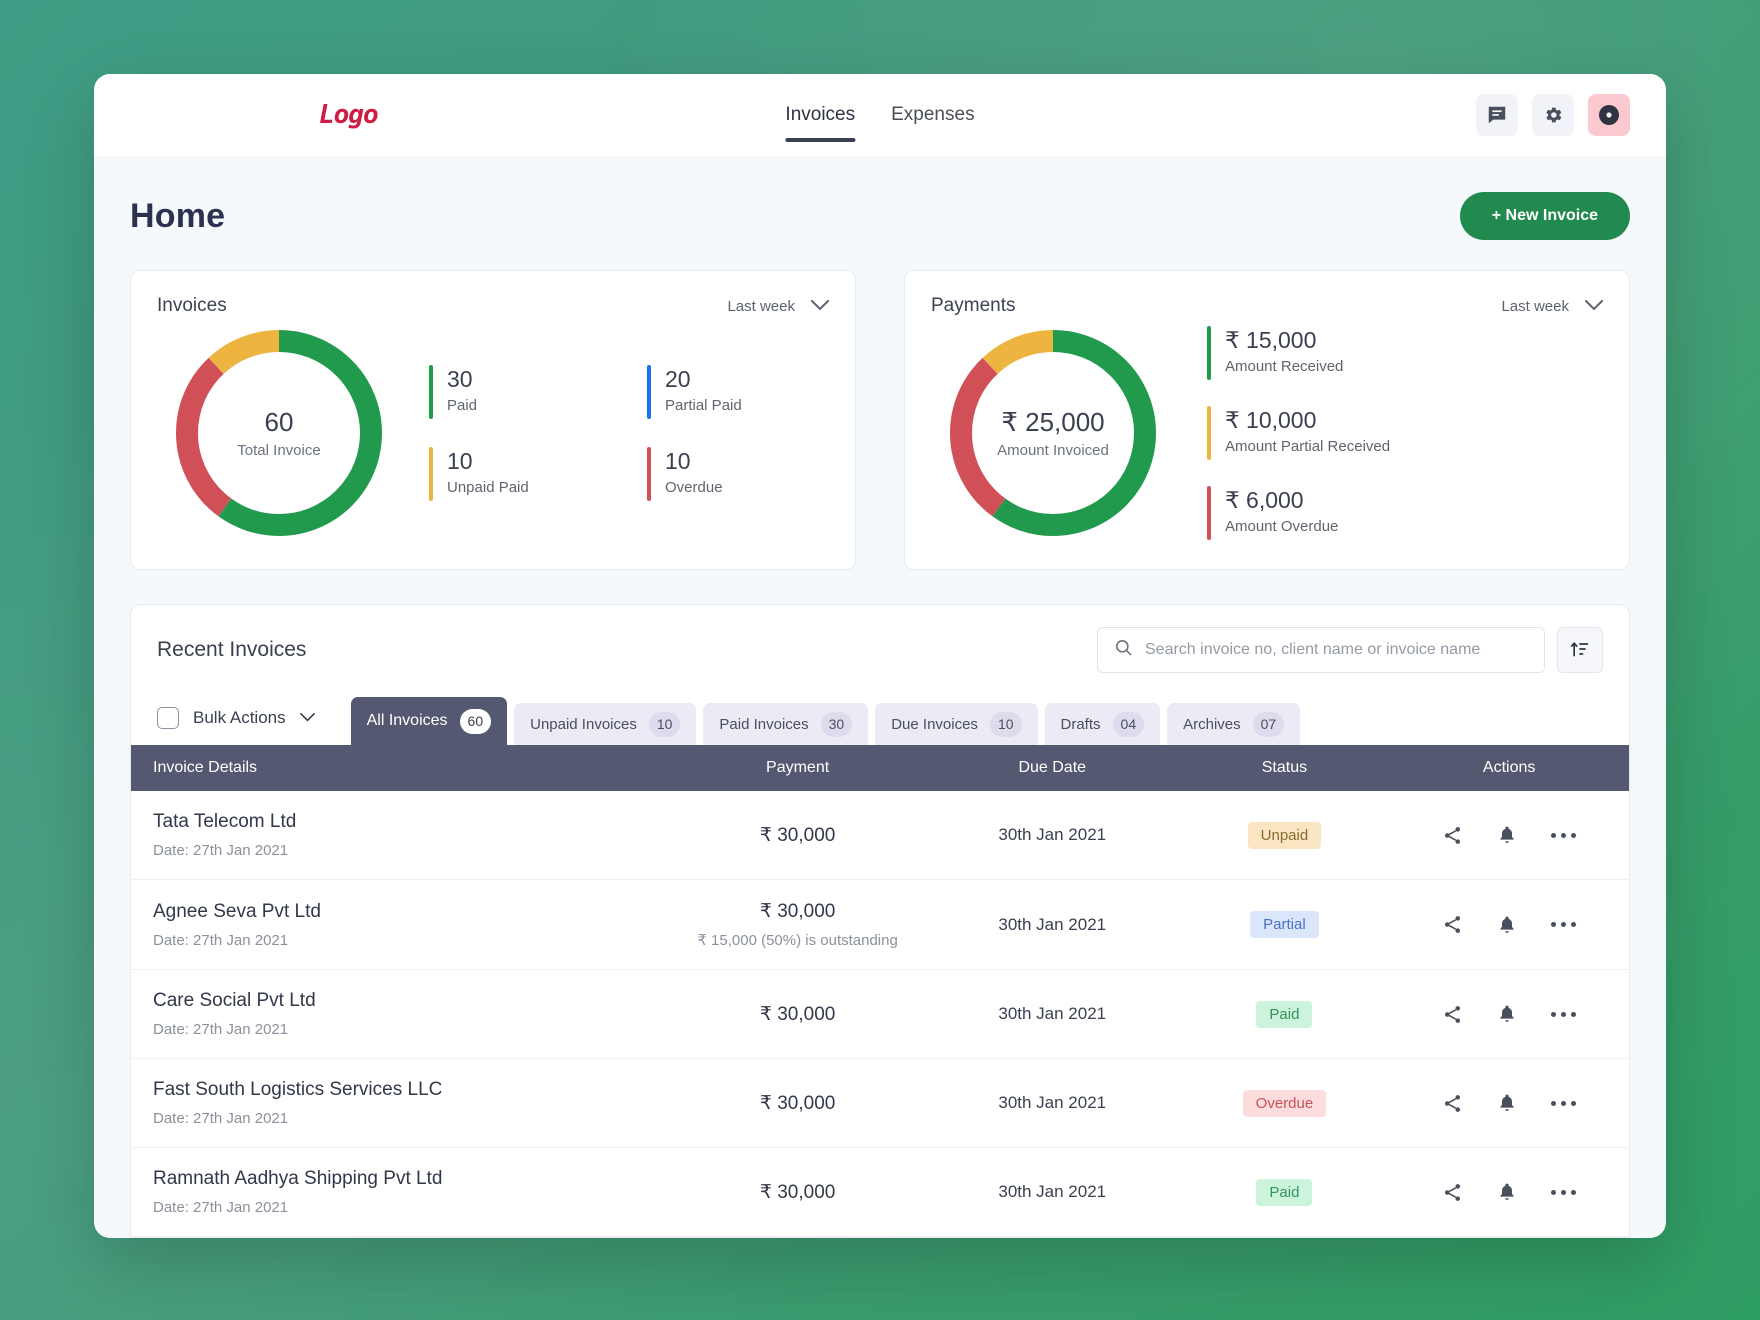 This screenshot has height=1320, width=1760. Describe the element at coordinates (429, 721) in the screenshot. I see `tab-all-invoices: All Invoices 60` at that location.